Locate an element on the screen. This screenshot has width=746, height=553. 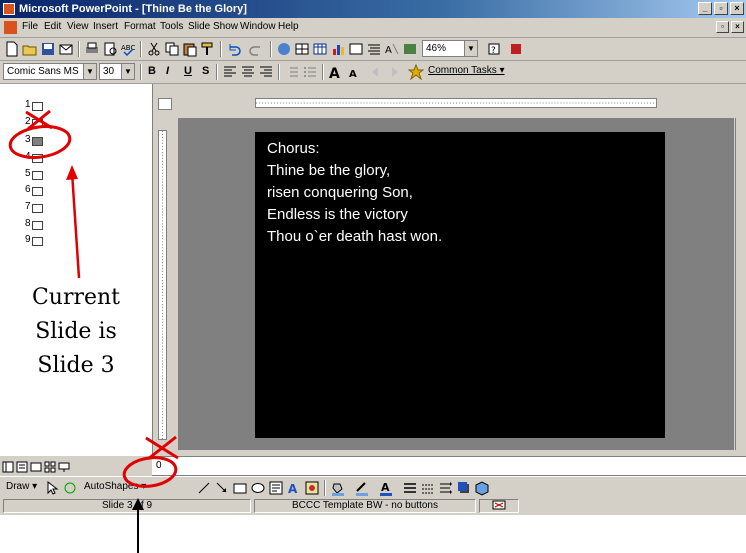
annotation-x-mark-notes is located at coordinates (162, 448).